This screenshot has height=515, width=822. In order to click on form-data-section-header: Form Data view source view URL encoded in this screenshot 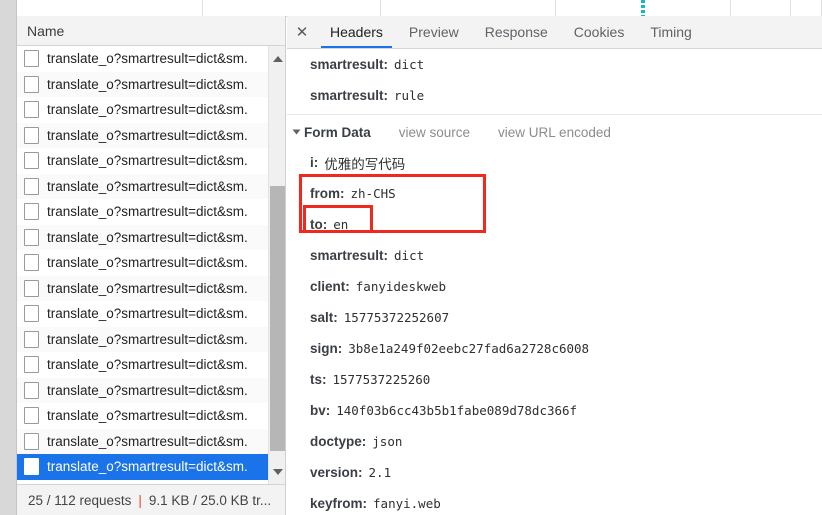, I will do `click(554, 132)`.